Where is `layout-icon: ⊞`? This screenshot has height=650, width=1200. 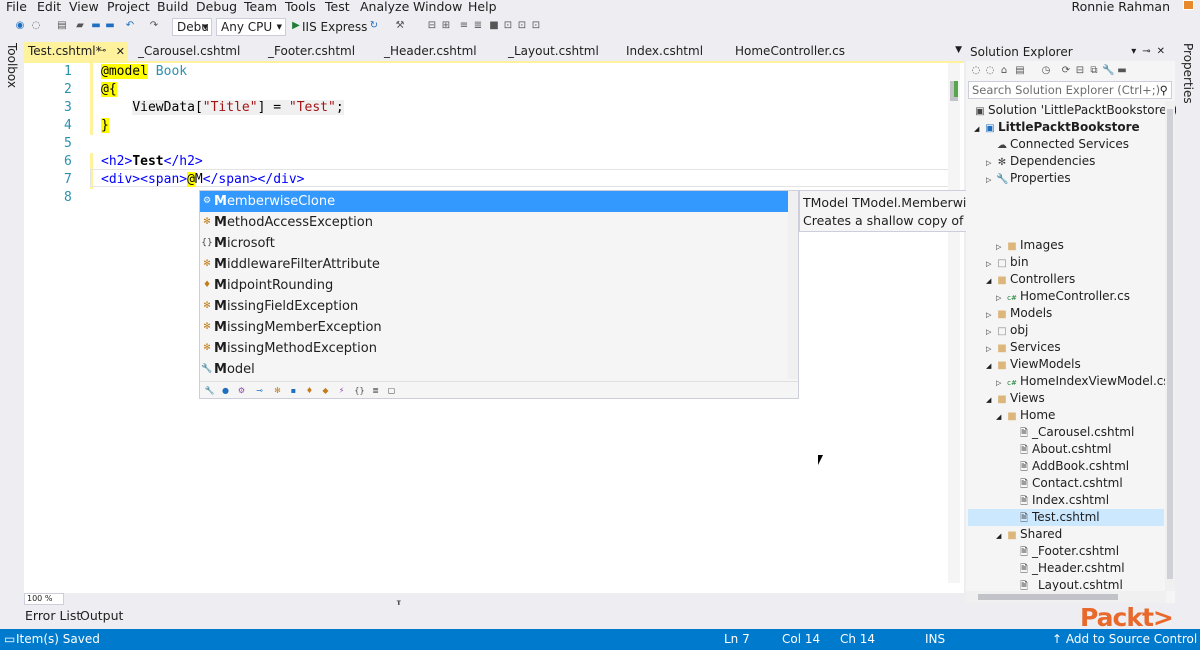 layout-icon: ⊞ is located at coordinates (446, 26).